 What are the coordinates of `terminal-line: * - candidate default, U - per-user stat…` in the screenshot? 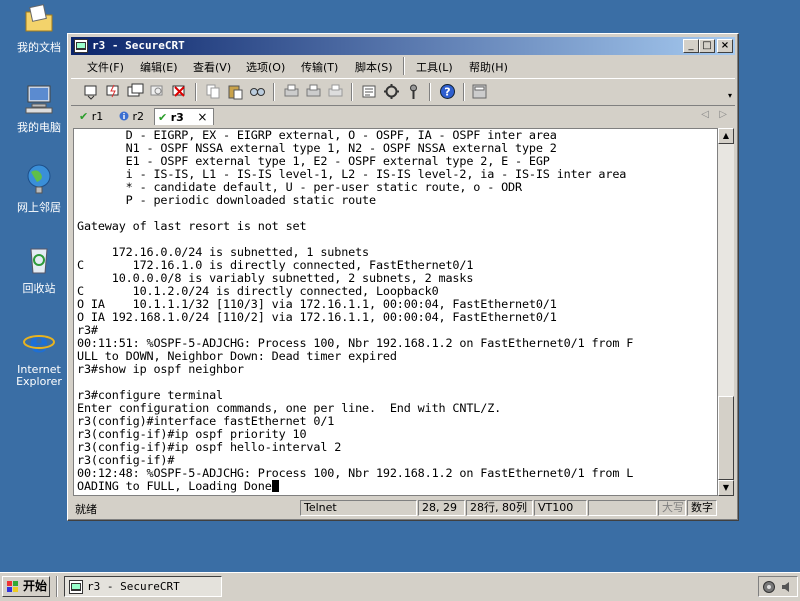 It's located at (323, 187).